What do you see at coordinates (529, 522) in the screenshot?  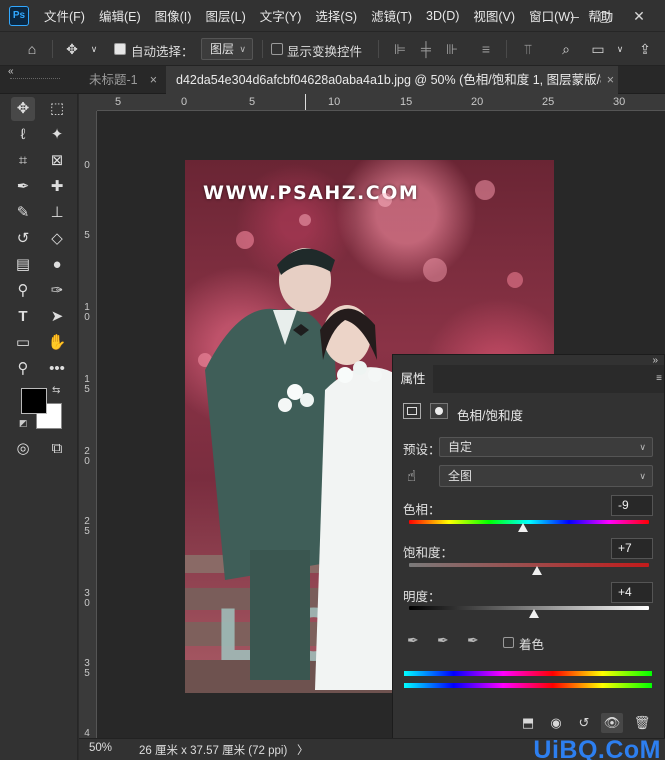 I see `hue-slider` at bounding box center [529, 522].